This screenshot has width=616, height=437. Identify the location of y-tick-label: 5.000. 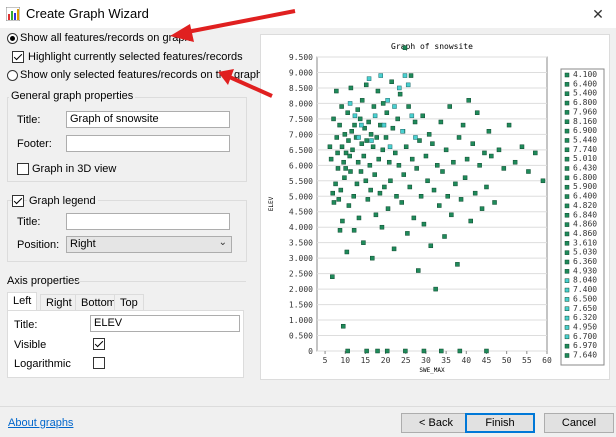
(301, 196).